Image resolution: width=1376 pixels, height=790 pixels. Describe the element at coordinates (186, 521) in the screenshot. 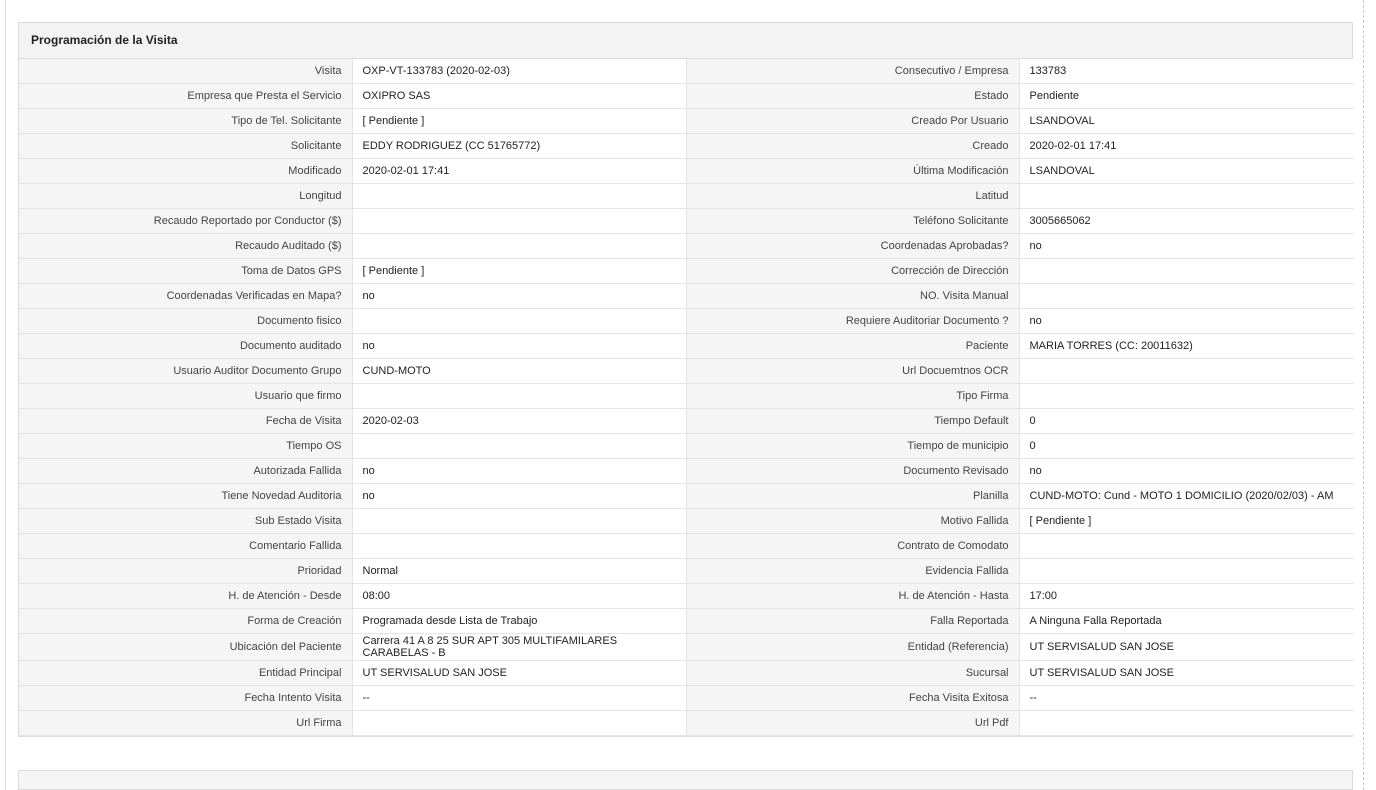

I see `field-label: Sub Estado Visita` at that location.